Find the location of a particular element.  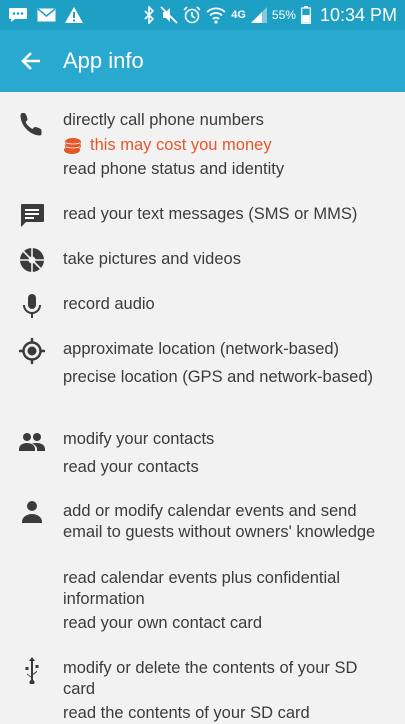

contacts-icon is located at coordinates (32, 442).